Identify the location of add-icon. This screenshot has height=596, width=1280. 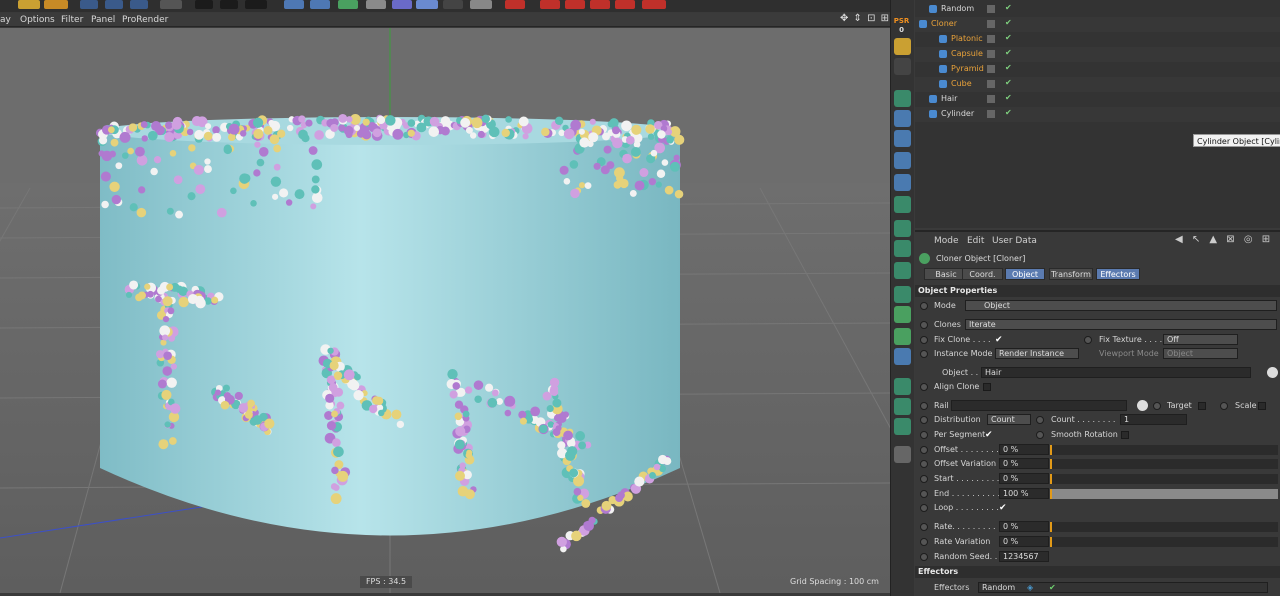
(56, 4).